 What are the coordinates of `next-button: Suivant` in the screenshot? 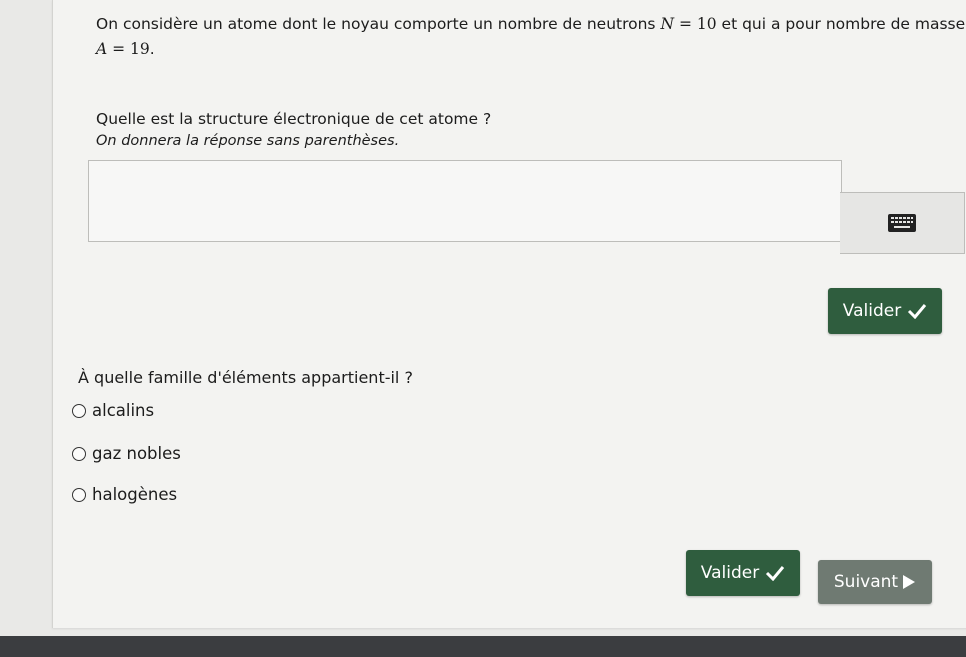 It's located at (875, 582).